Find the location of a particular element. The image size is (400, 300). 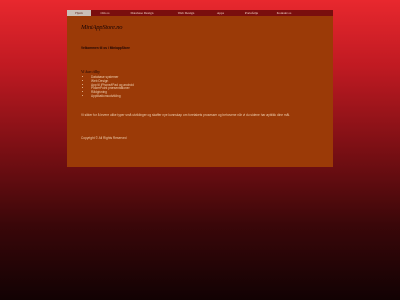

nav-item-database-design: Database Design is located at coordinates (142, 13).